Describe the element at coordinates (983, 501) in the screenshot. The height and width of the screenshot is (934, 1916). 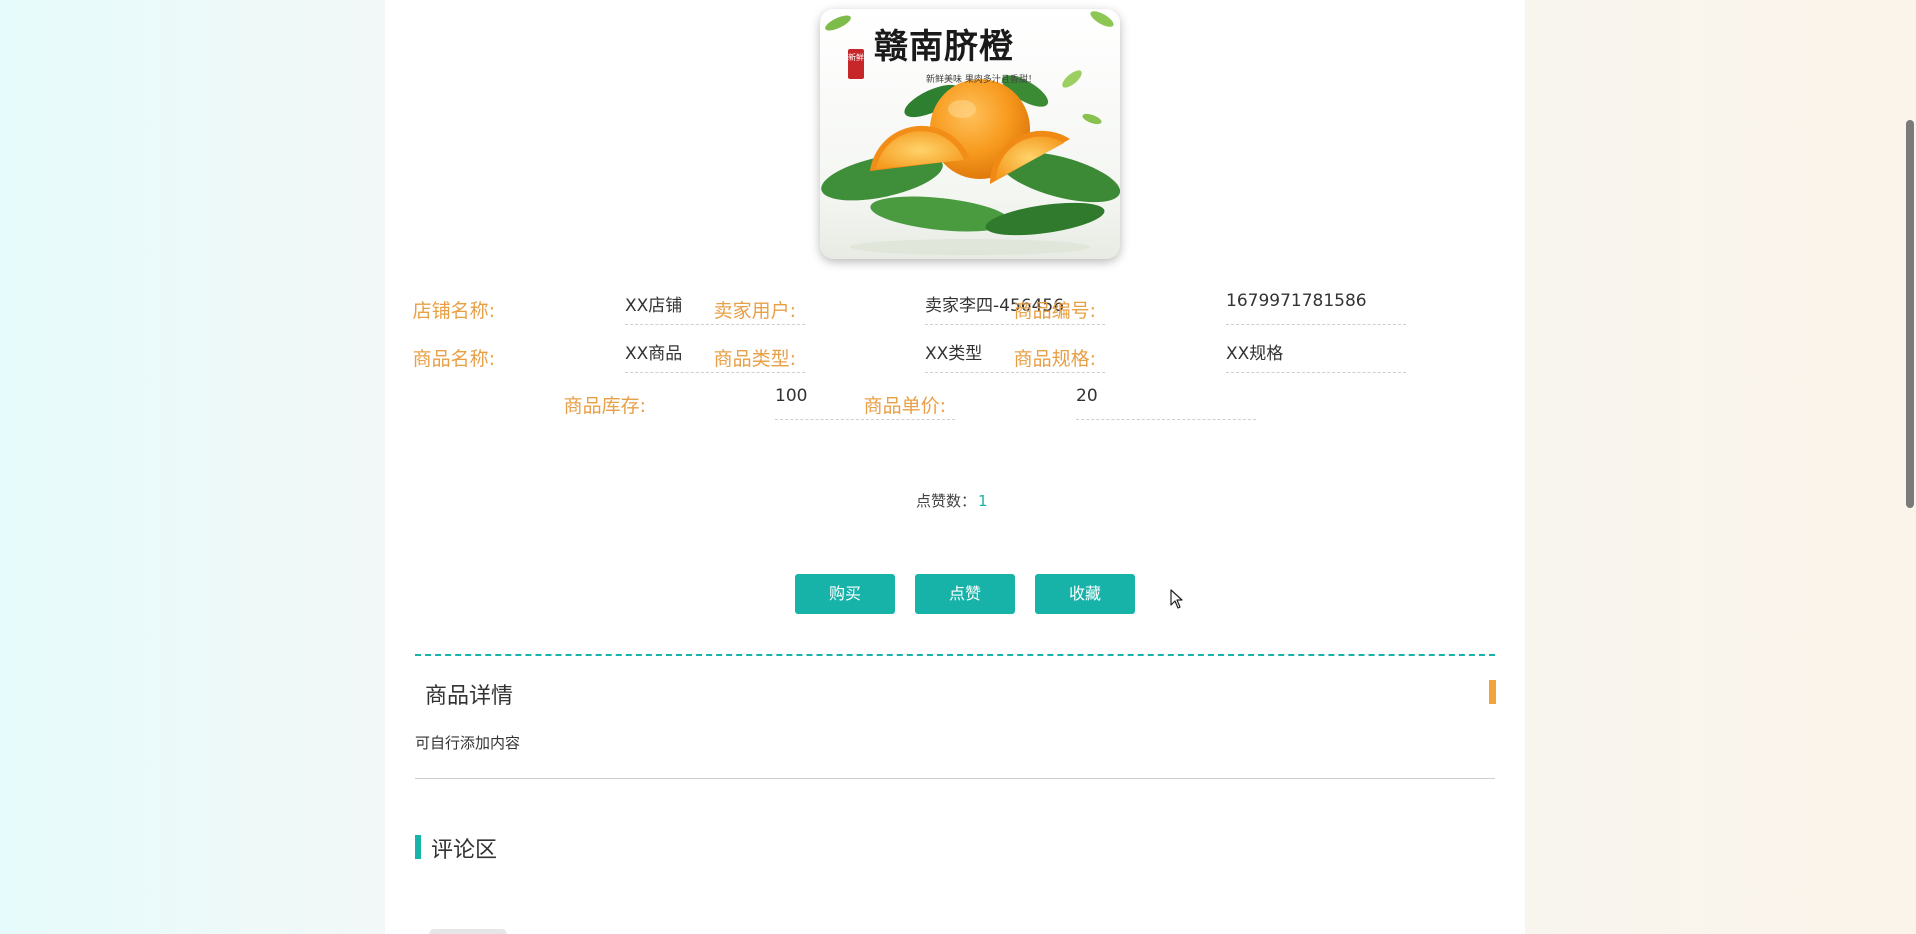
I see `likes-number: 1` at that location.